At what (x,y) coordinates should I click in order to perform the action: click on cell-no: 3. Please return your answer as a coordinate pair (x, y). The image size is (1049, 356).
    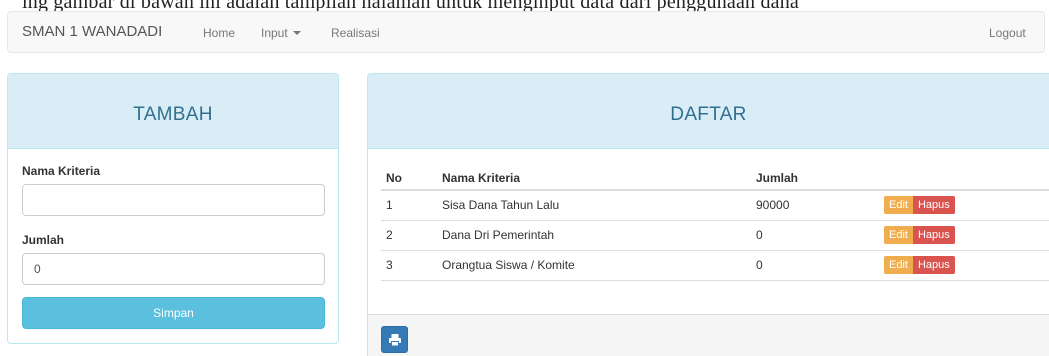
    Looking at the image, I should click on (409, 265).